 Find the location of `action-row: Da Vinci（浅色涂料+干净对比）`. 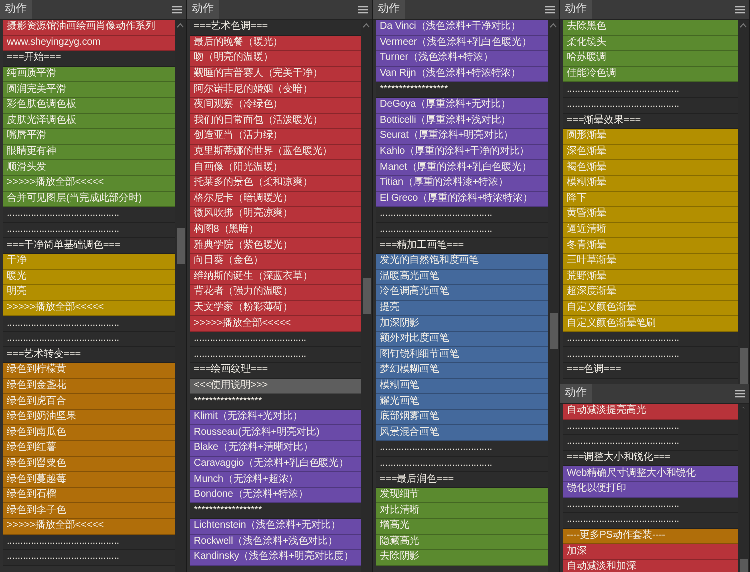

action-row: Da Vinci（浅色涂料+干净对比） is located at coordinates (462, 28).